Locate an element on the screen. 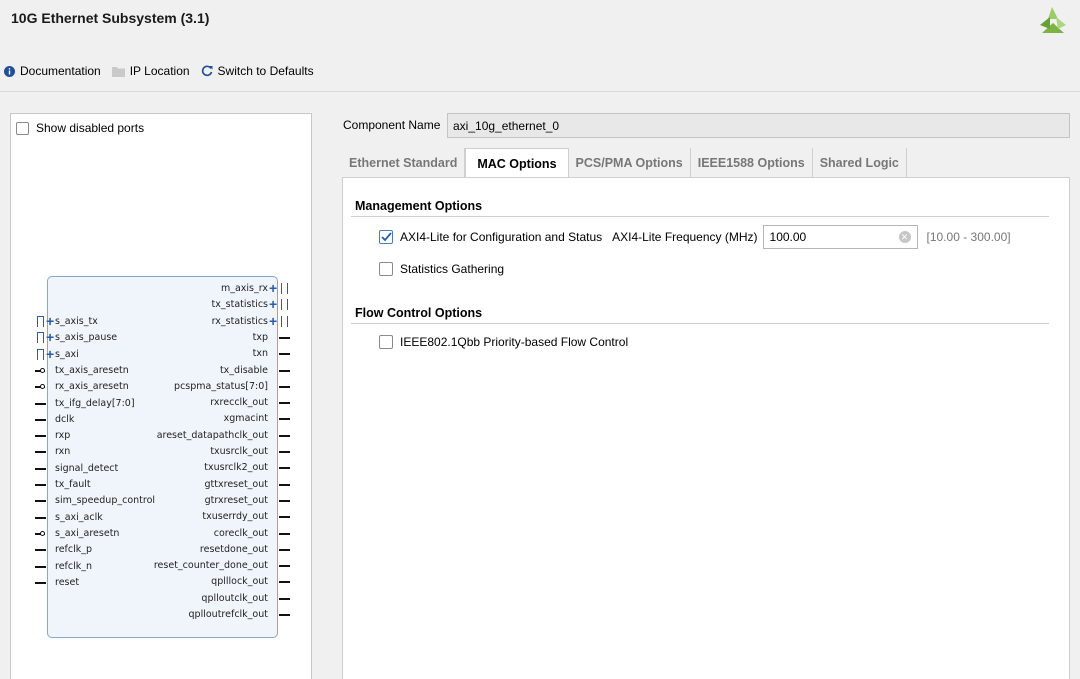 The height and width of the screenshot is (679, 1080). left-port-label: rxp is located at coordinates (63, 436).